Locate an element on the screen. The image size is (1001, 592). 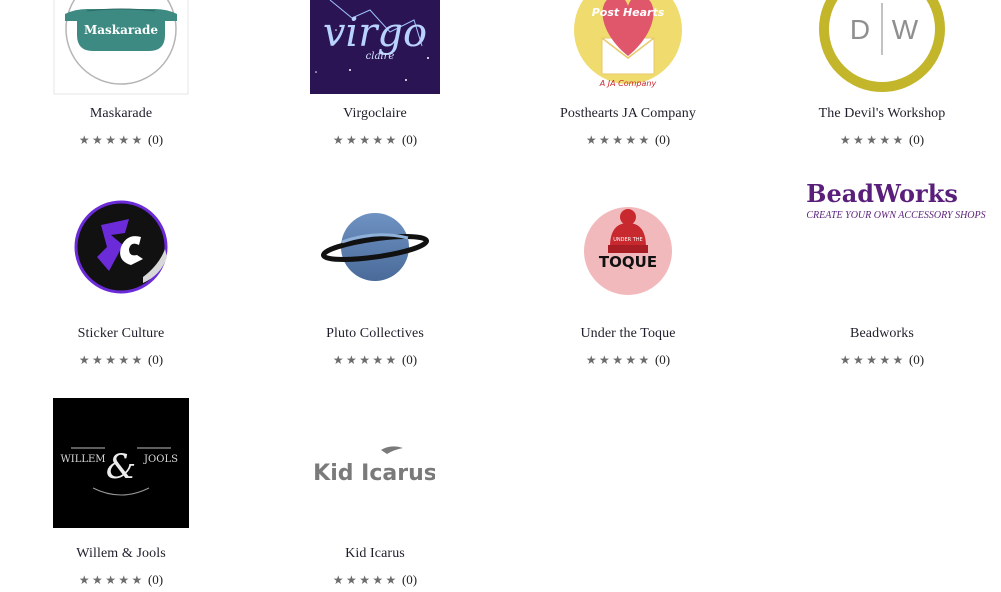
shop-logo-posthearts: Post Hearts A JA Company is located at coordinates (628, 51).